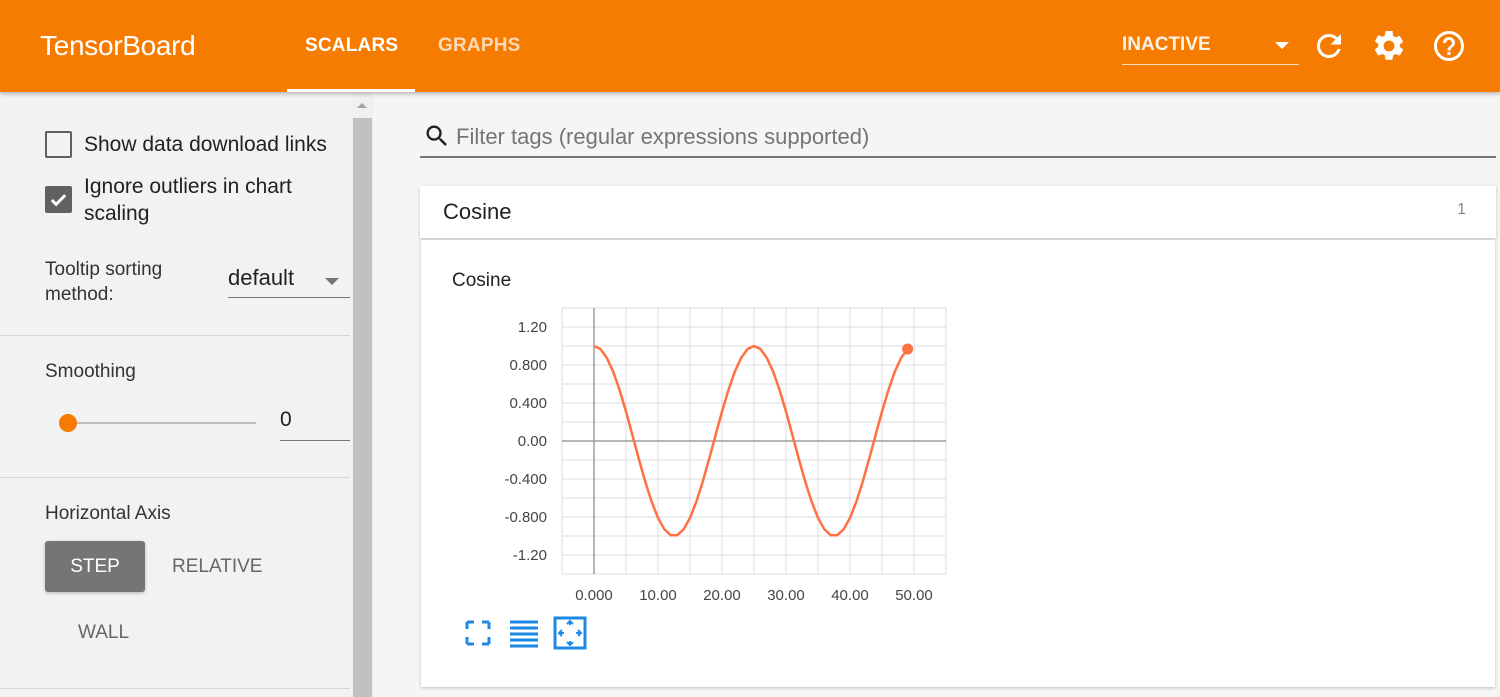  I want to click on scrollbar-thumb, so click(362, 407).